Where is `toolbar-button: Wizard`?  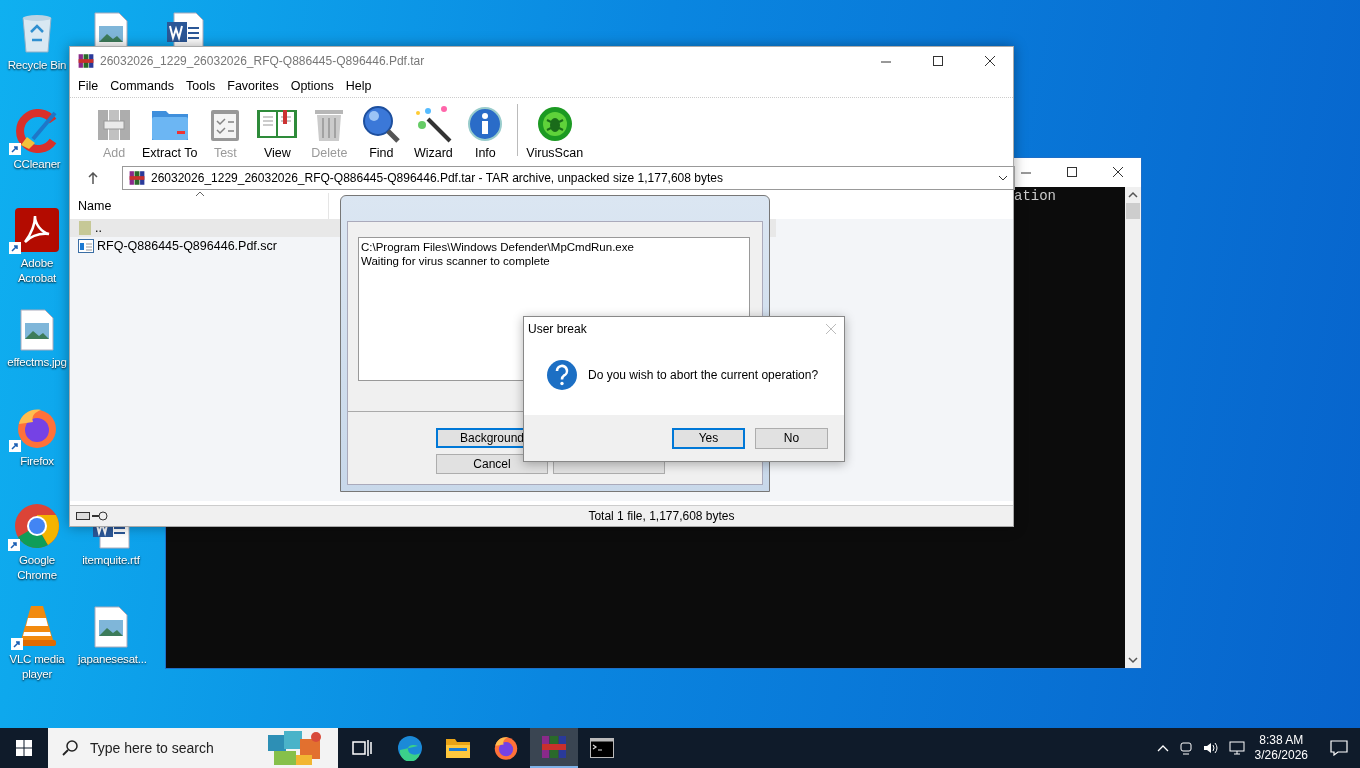
toolbar-button: Wizard is located at coordinates (433, 132).